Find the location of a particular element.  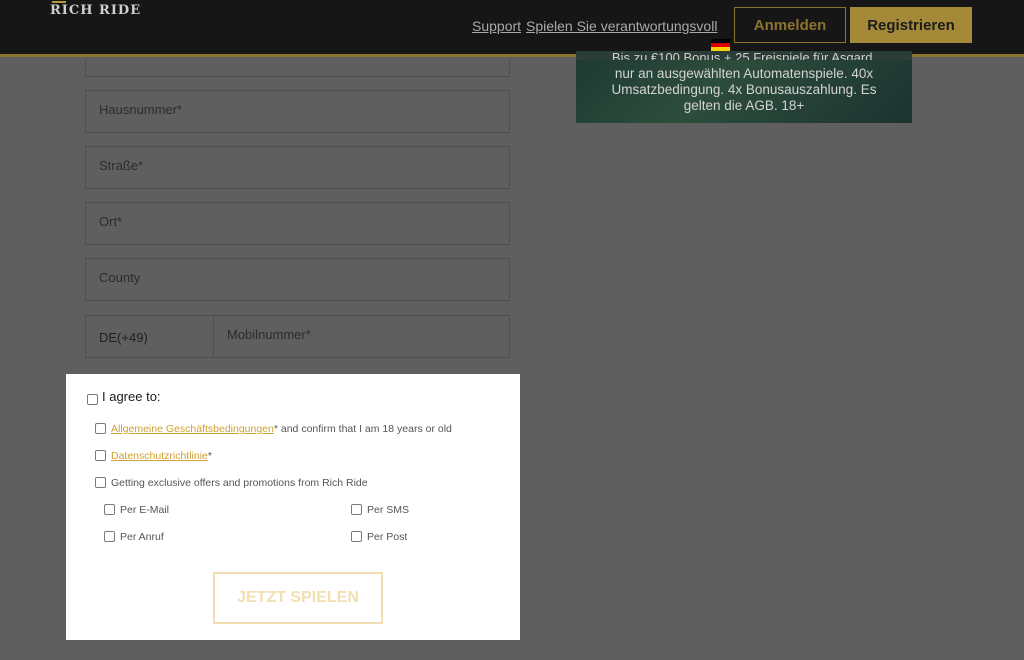

germany-flag-icon is located at coordinates (720, 45).